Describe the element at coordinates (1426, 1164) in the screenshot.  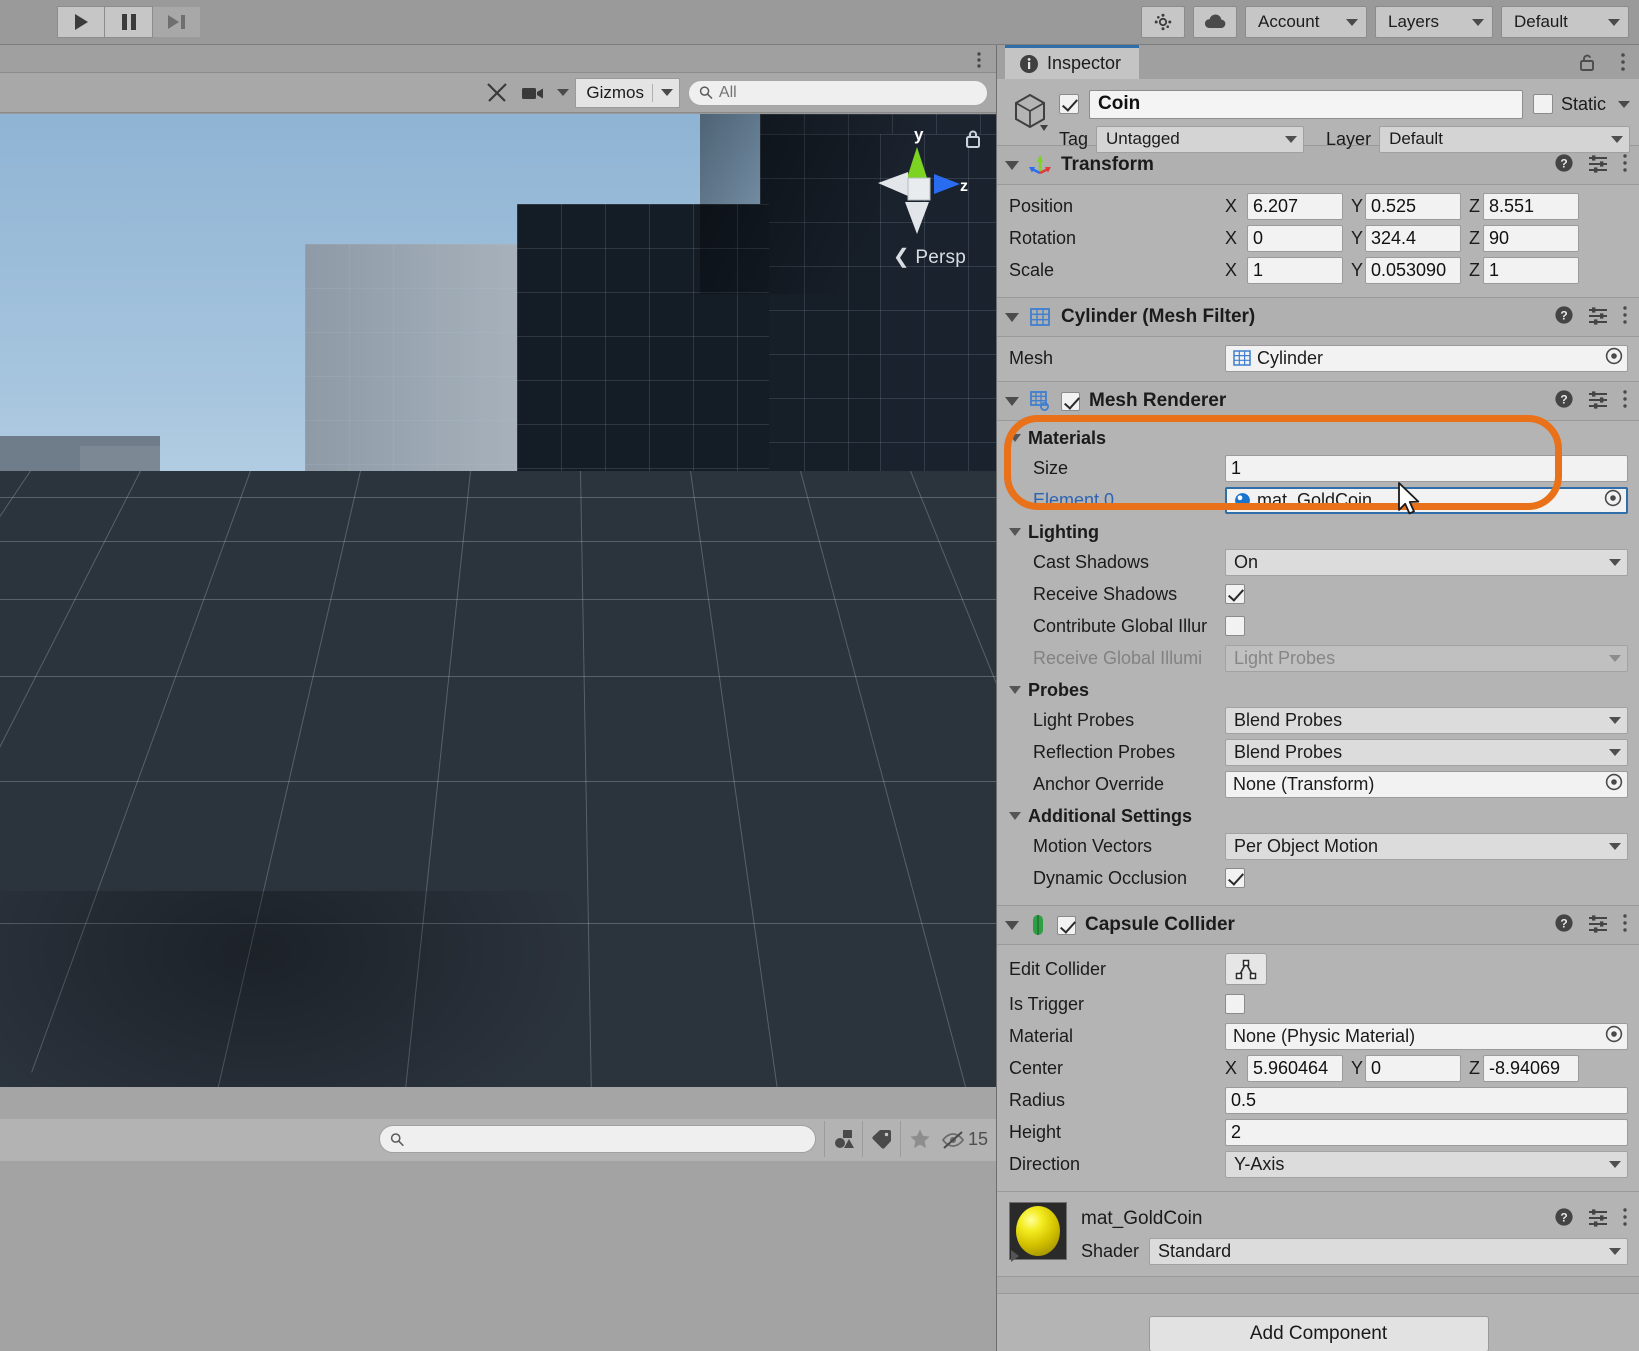
I see `direction-dropdown: Y-Axis` at that location.